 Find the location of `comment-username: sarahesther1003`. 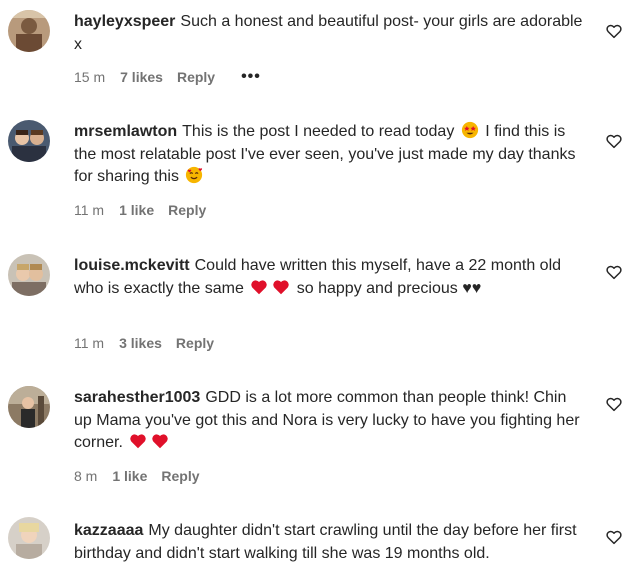

comment-username: sarahesther1003 is located at coordinates (137, 397).